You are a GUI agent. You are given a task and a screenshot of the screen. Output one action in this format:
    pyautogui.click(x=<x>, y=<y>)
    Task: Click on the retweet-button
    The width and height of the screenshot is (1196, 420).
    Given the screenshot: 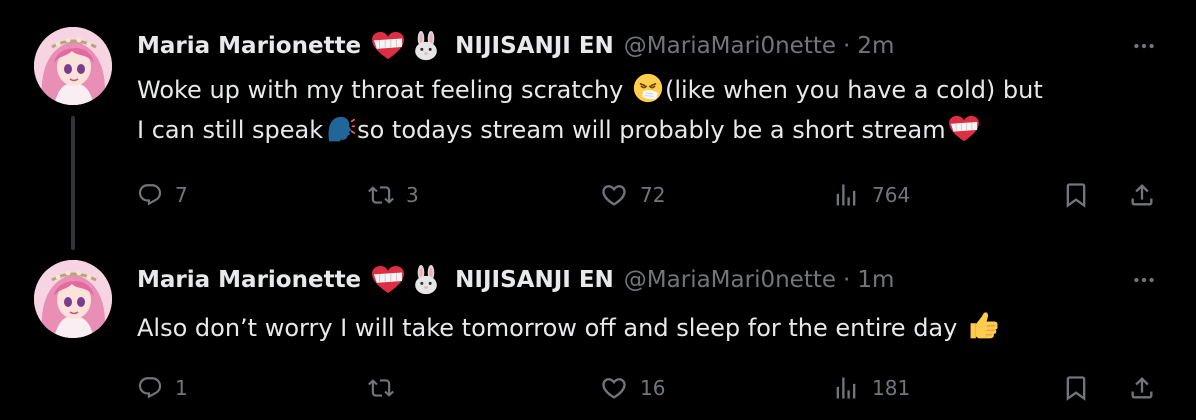 What is the action you would take?
    pyautogui.click(x=387, y=388)
    